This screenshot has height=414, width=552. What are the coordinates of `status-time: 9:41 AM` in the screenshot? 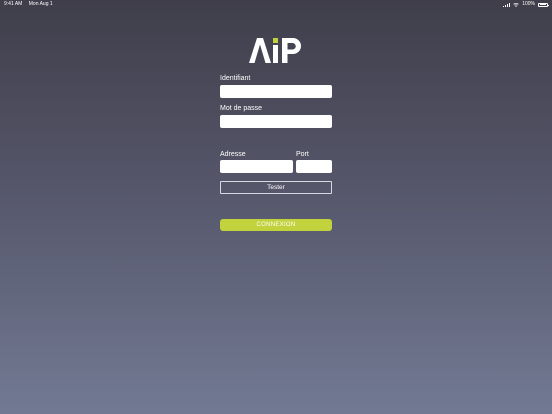 It's located at (13, 4).